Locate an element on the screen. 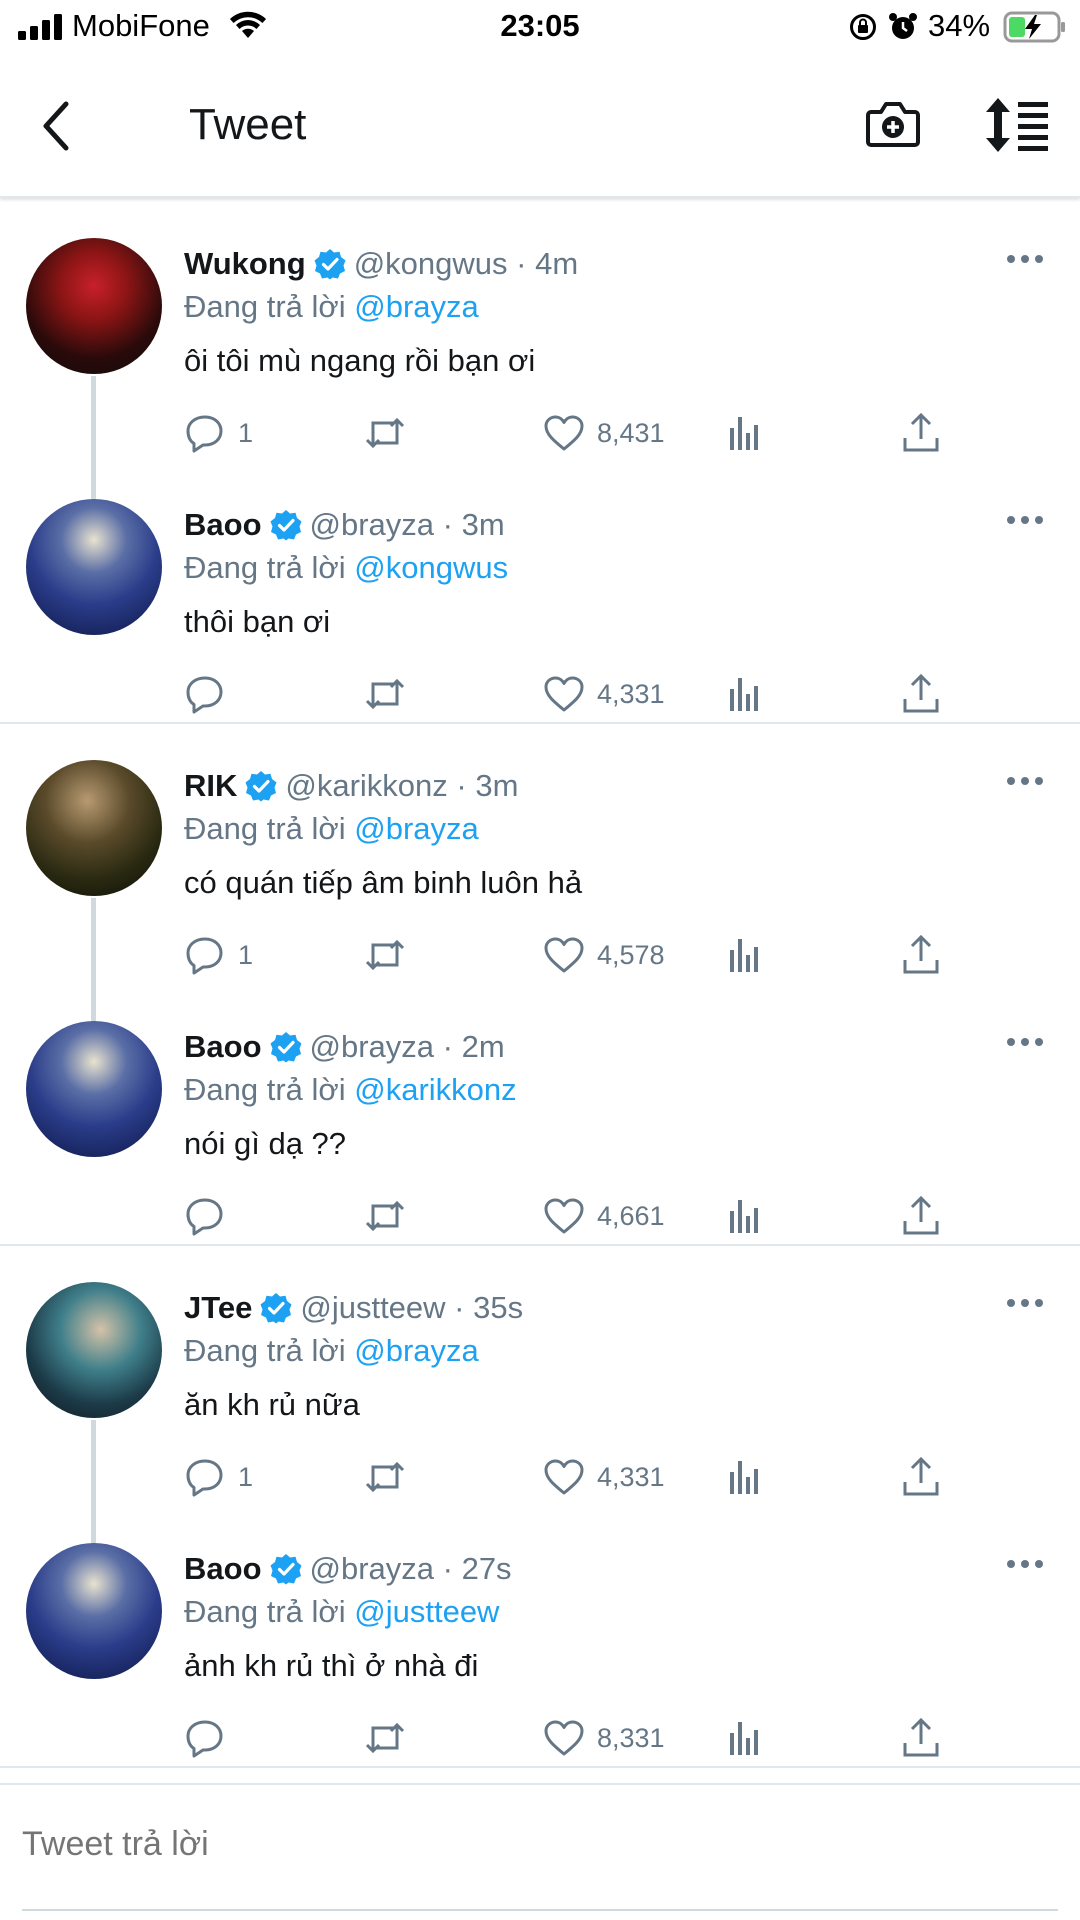 The image size is (1080, 1920). back-chevron-icon is located at coordinates (56, 126).